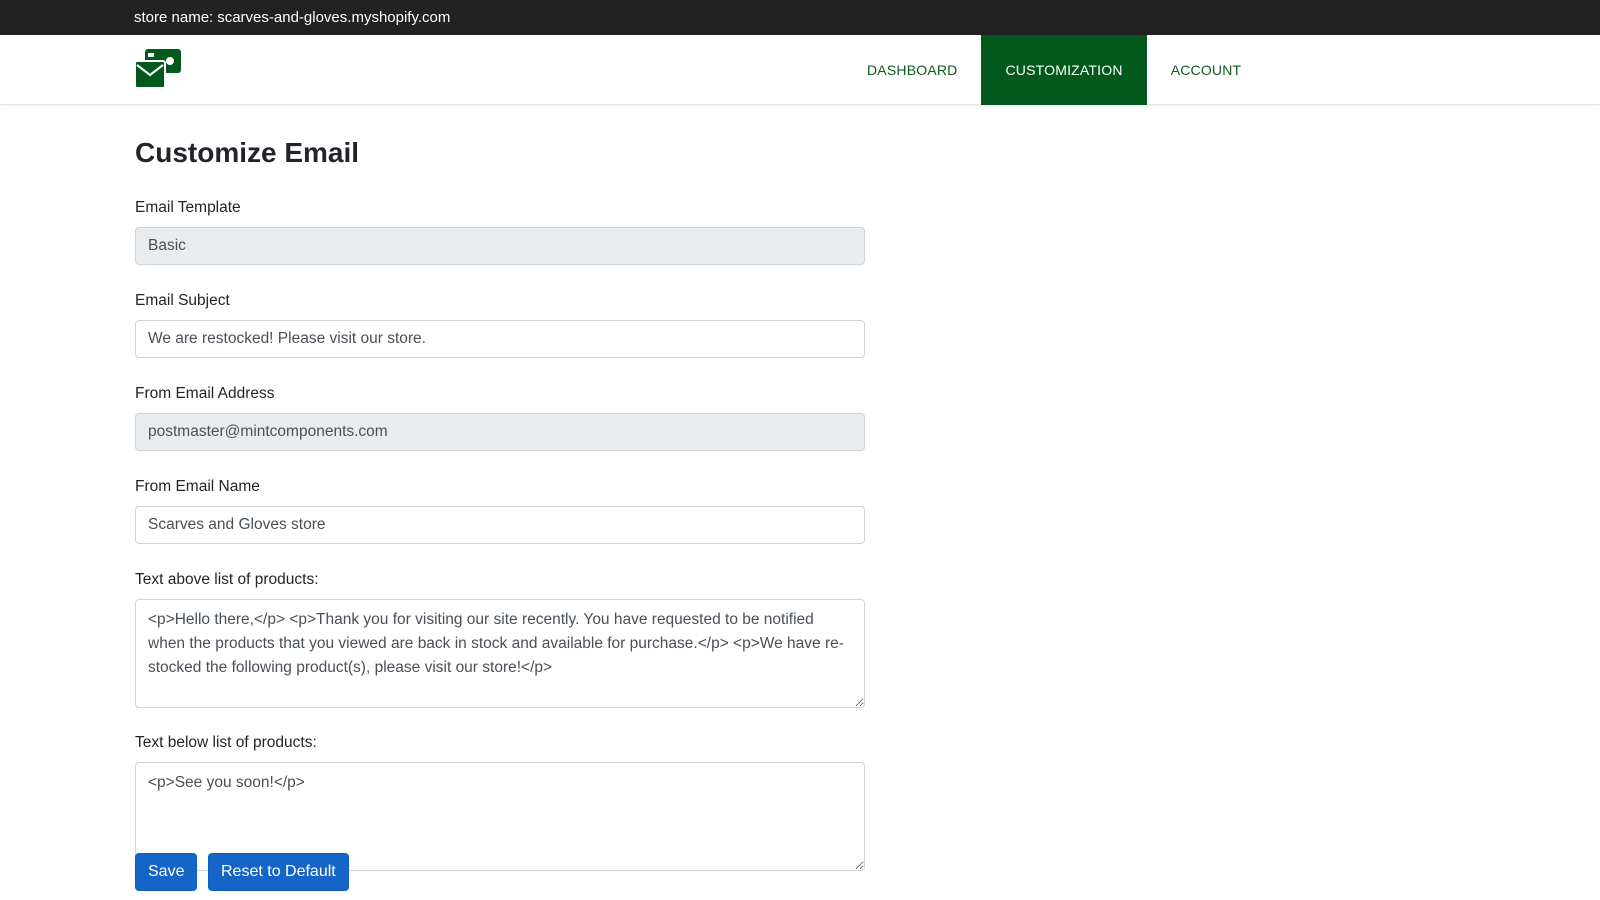  Describe the element at coordinates (166, 872) in the screenshot. I see `save-button: Save` at that location.